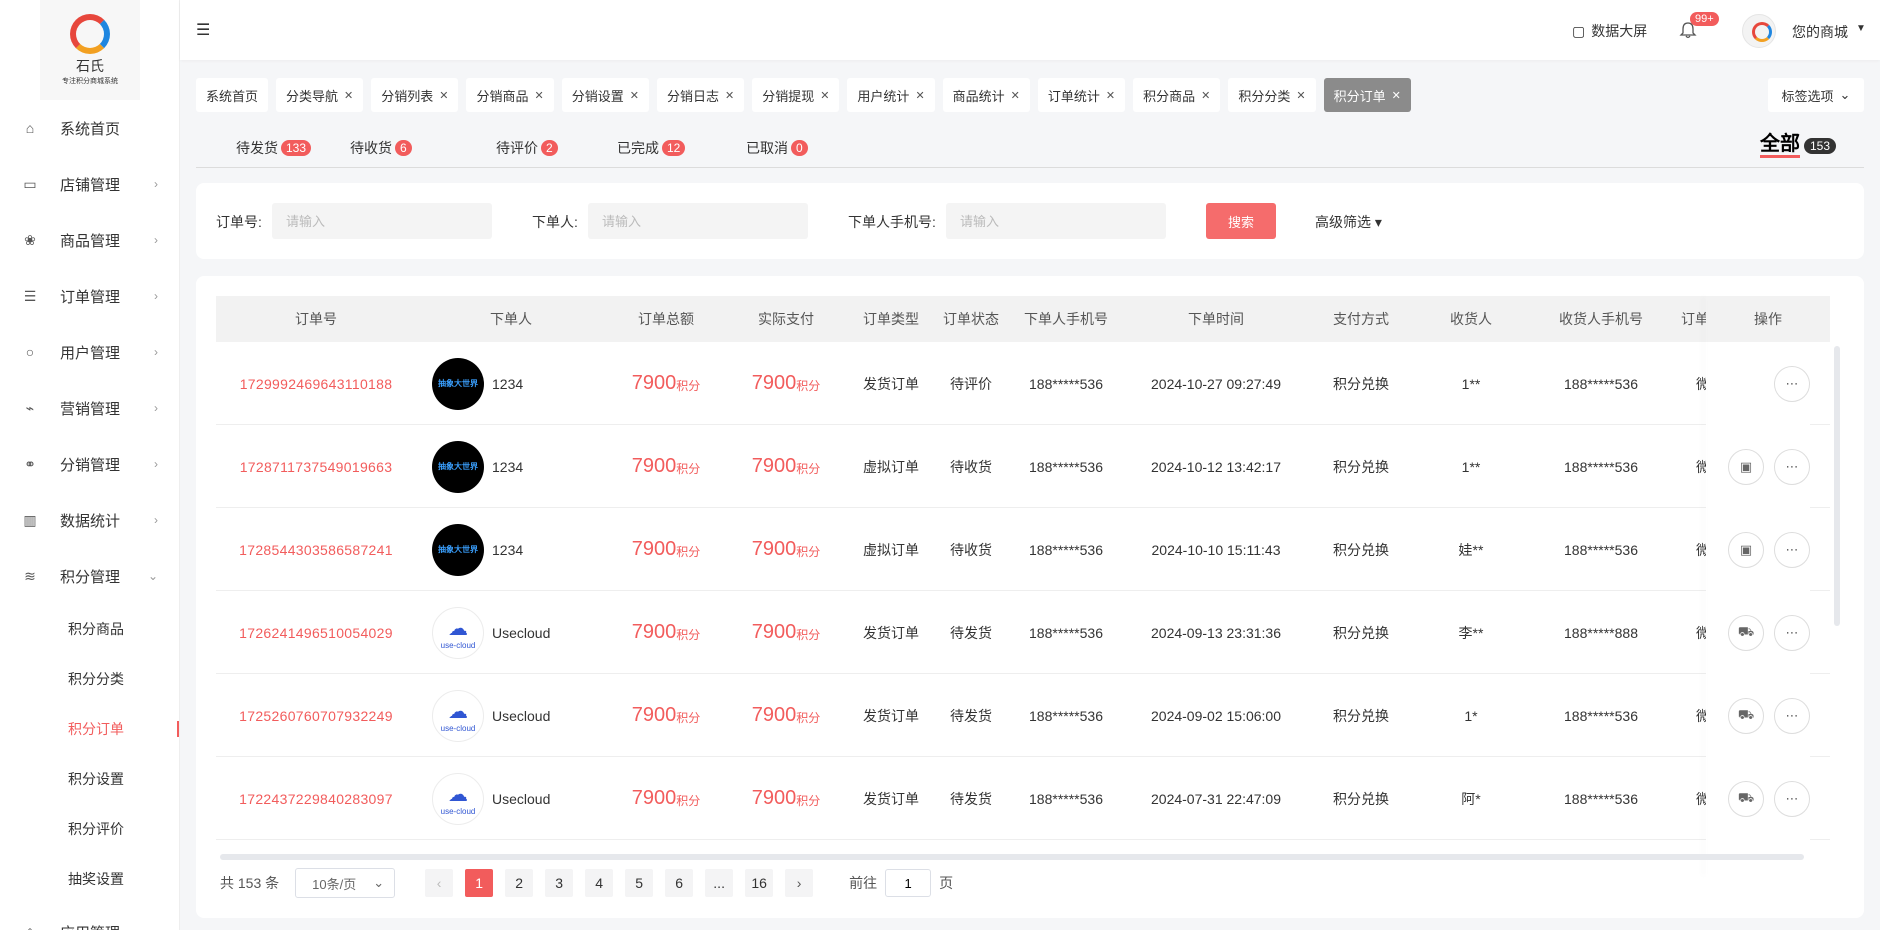  Describe the element at coordinates (439, 883) in the screenshot. I see `prev-page-button: ‹` at that location.